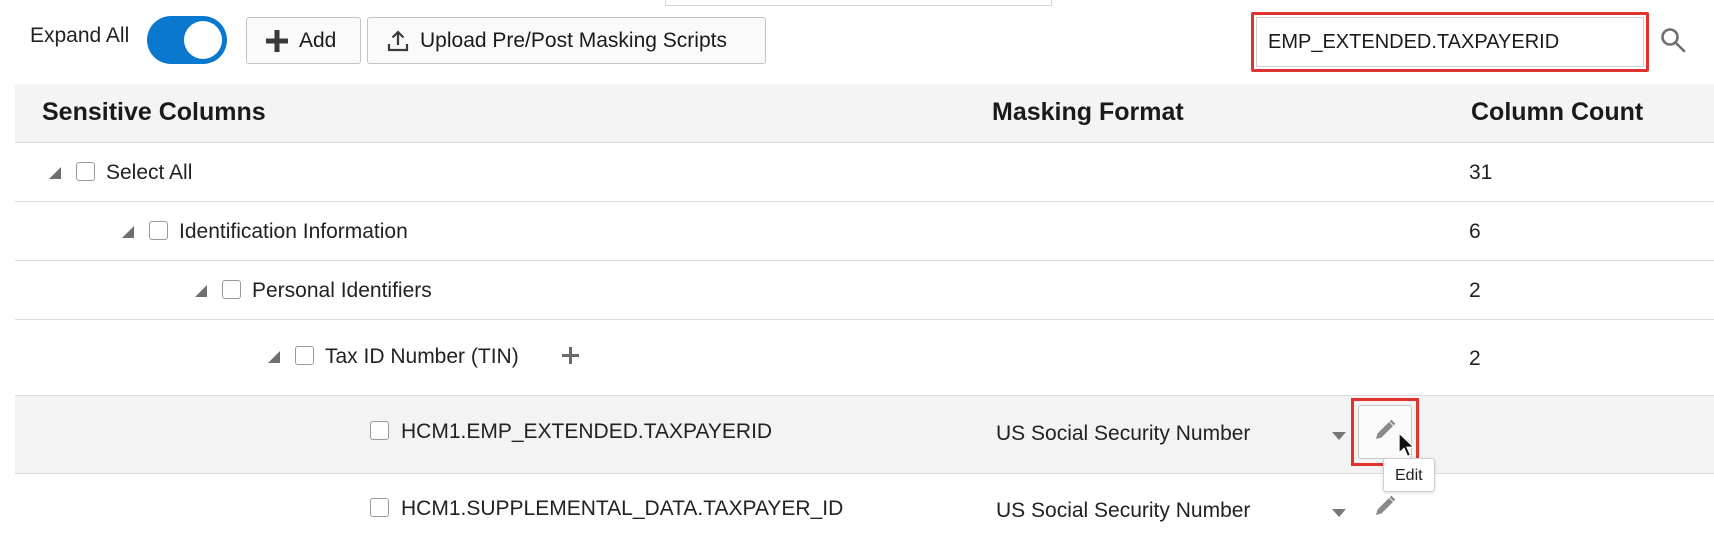 The image size is (1714, 549). Describe the element at coordinates (203, 40) in the screenshot. I see `toggle-knob` at that location.